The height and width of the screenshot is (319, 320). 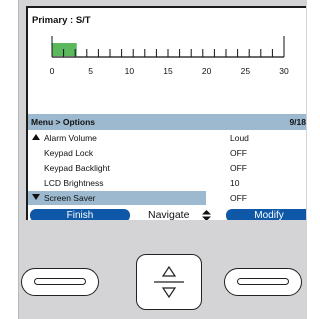 I want to click on menu-item-value: Loud, so click(x=239, y=138).